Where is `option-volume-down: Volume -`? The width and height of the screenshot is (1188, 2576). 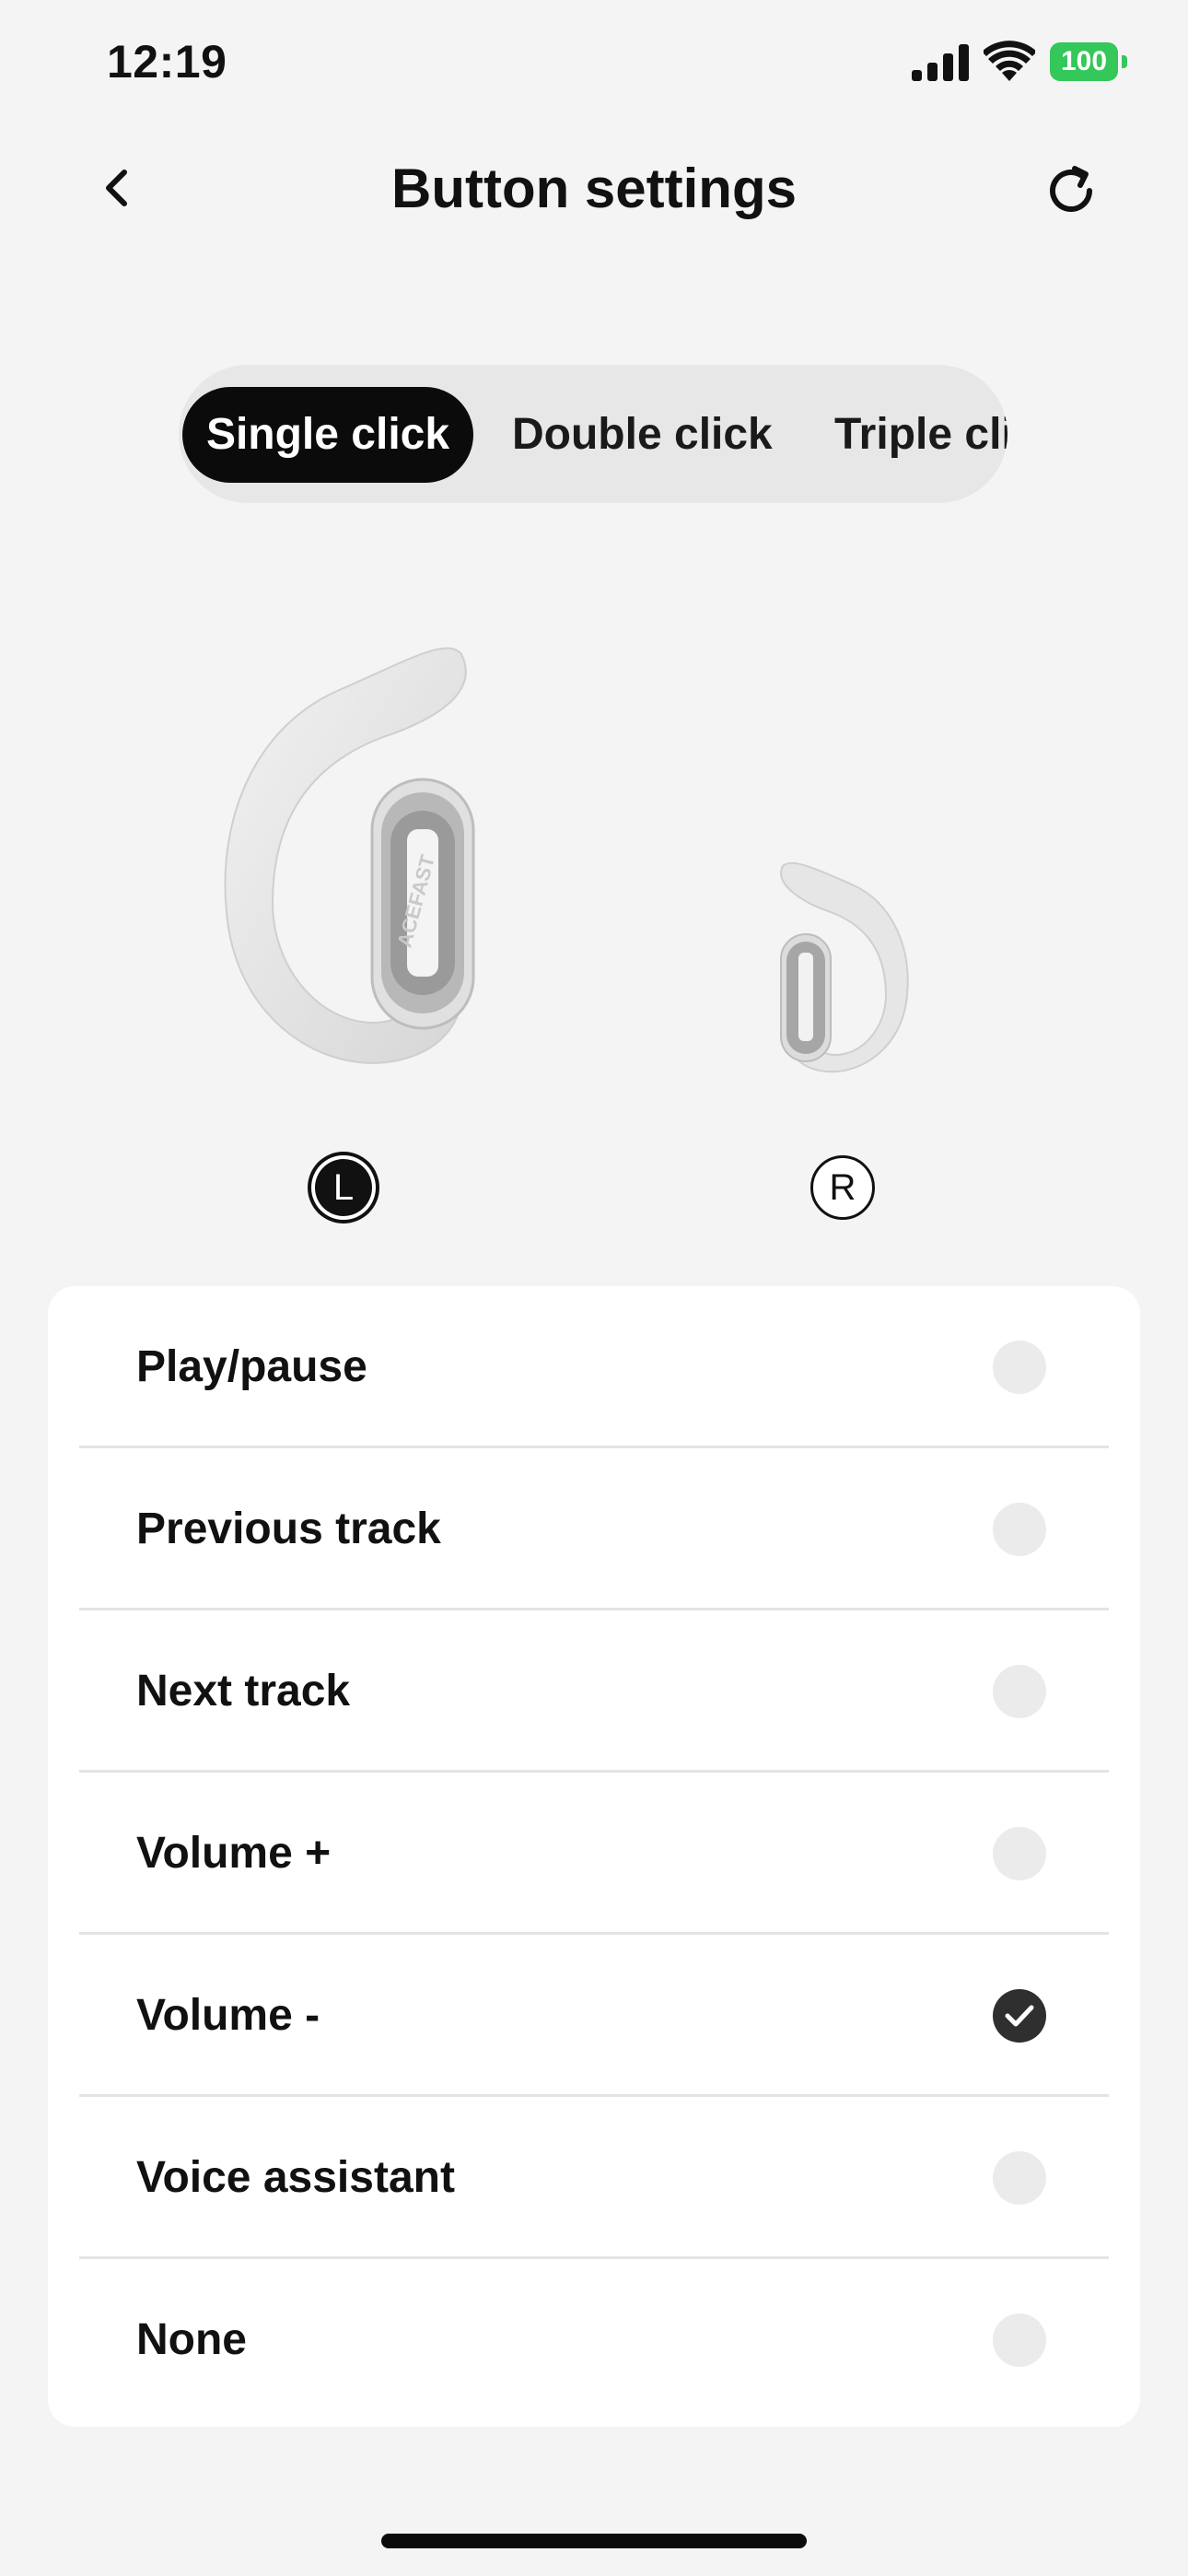 option-volume-down: Volume - is located at coordinates (594, 2016).